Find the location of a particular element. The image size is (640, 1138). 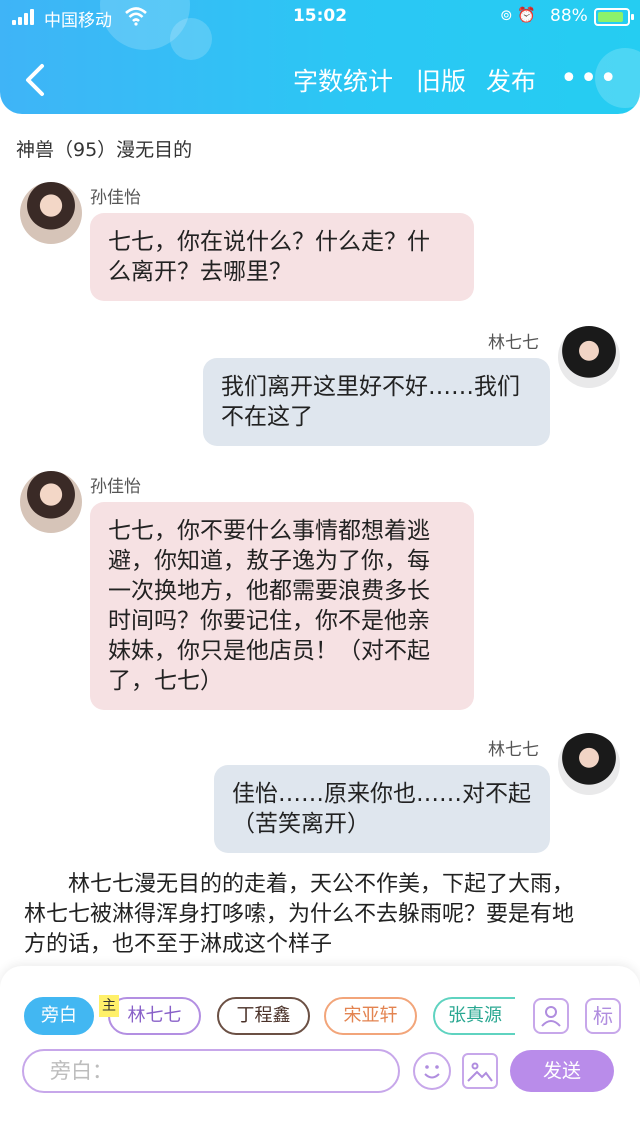

role-chip-lin-qiqi: 林七七 is located at coordinates (154, 1016).